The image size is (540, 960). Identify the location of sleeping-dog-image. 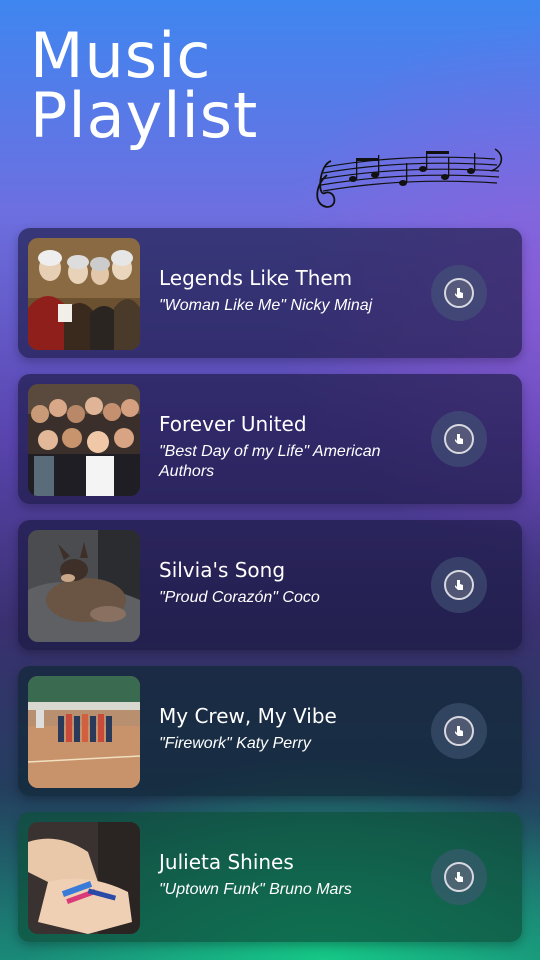
(84, 586).